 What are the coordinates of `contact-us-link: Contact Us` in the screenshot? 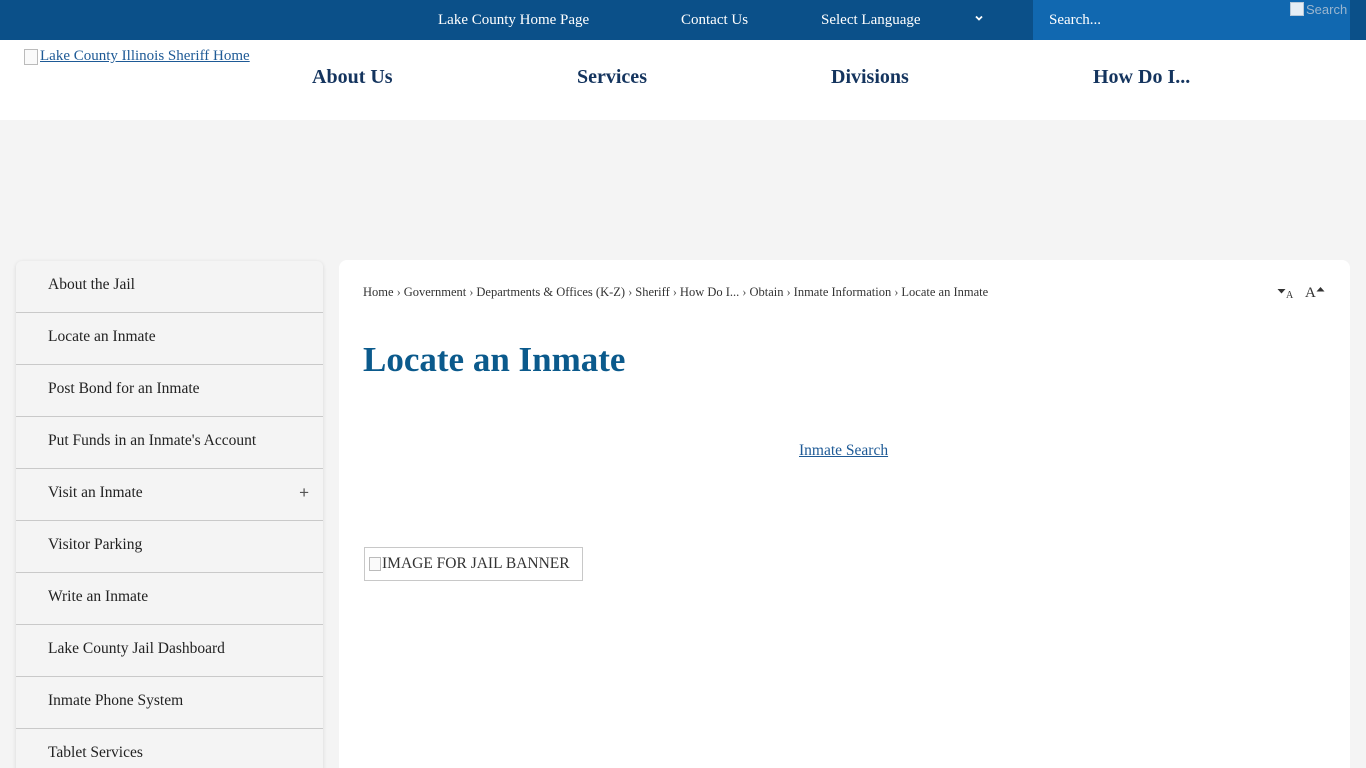 It's located at (714, 20).